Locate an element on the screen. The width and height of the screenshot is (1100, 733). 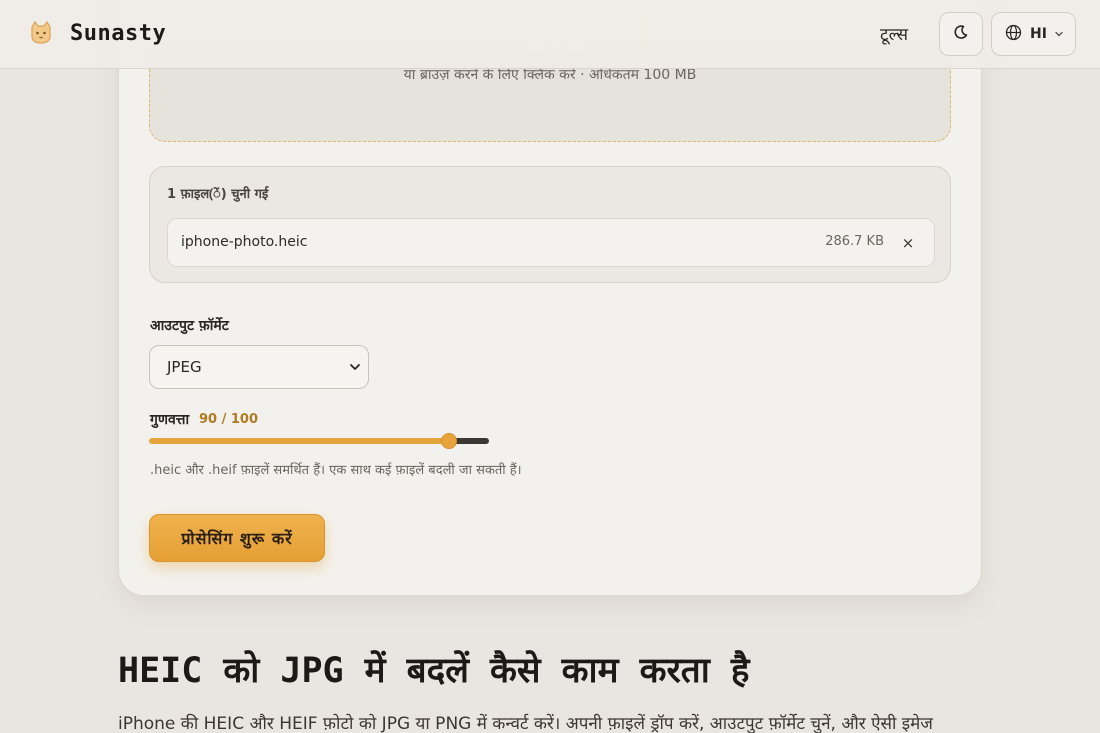
globe-icon is located at coordinates (1013, 34).